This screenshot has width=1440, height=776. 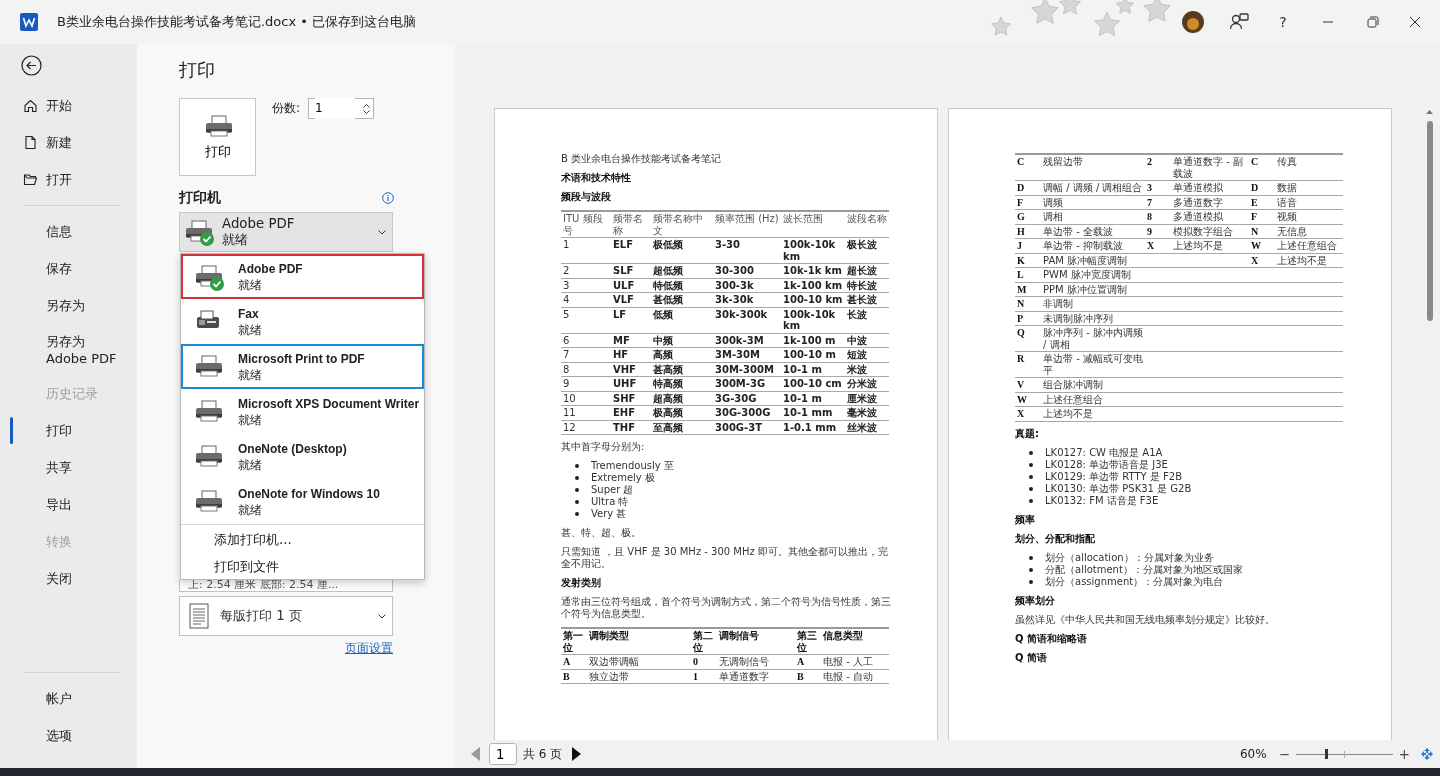 I want to click on scrollbar-thumb, so click(x=1429, y=221).